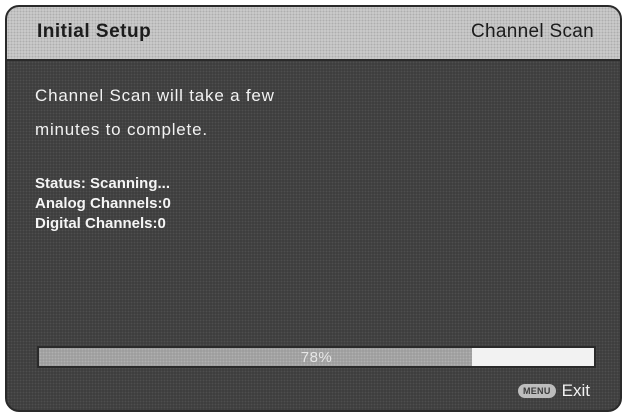  Describe the element at coordinates (536, 391) in the screenshot. I see `menu-key-icon: MENU` at that location.